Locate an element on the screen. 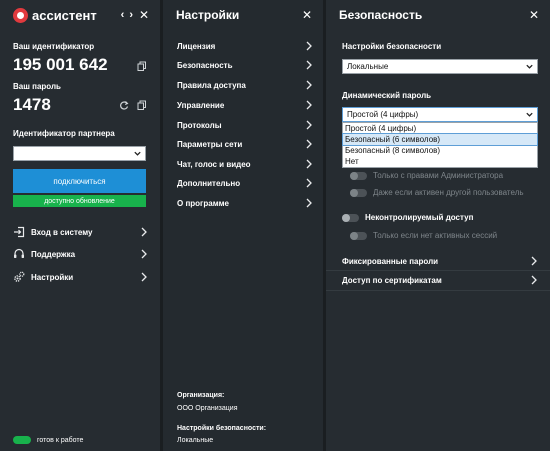 This screenshot has width=550, height=451. settings-item-label: Параметры сети is located at coordinates (210, 144).